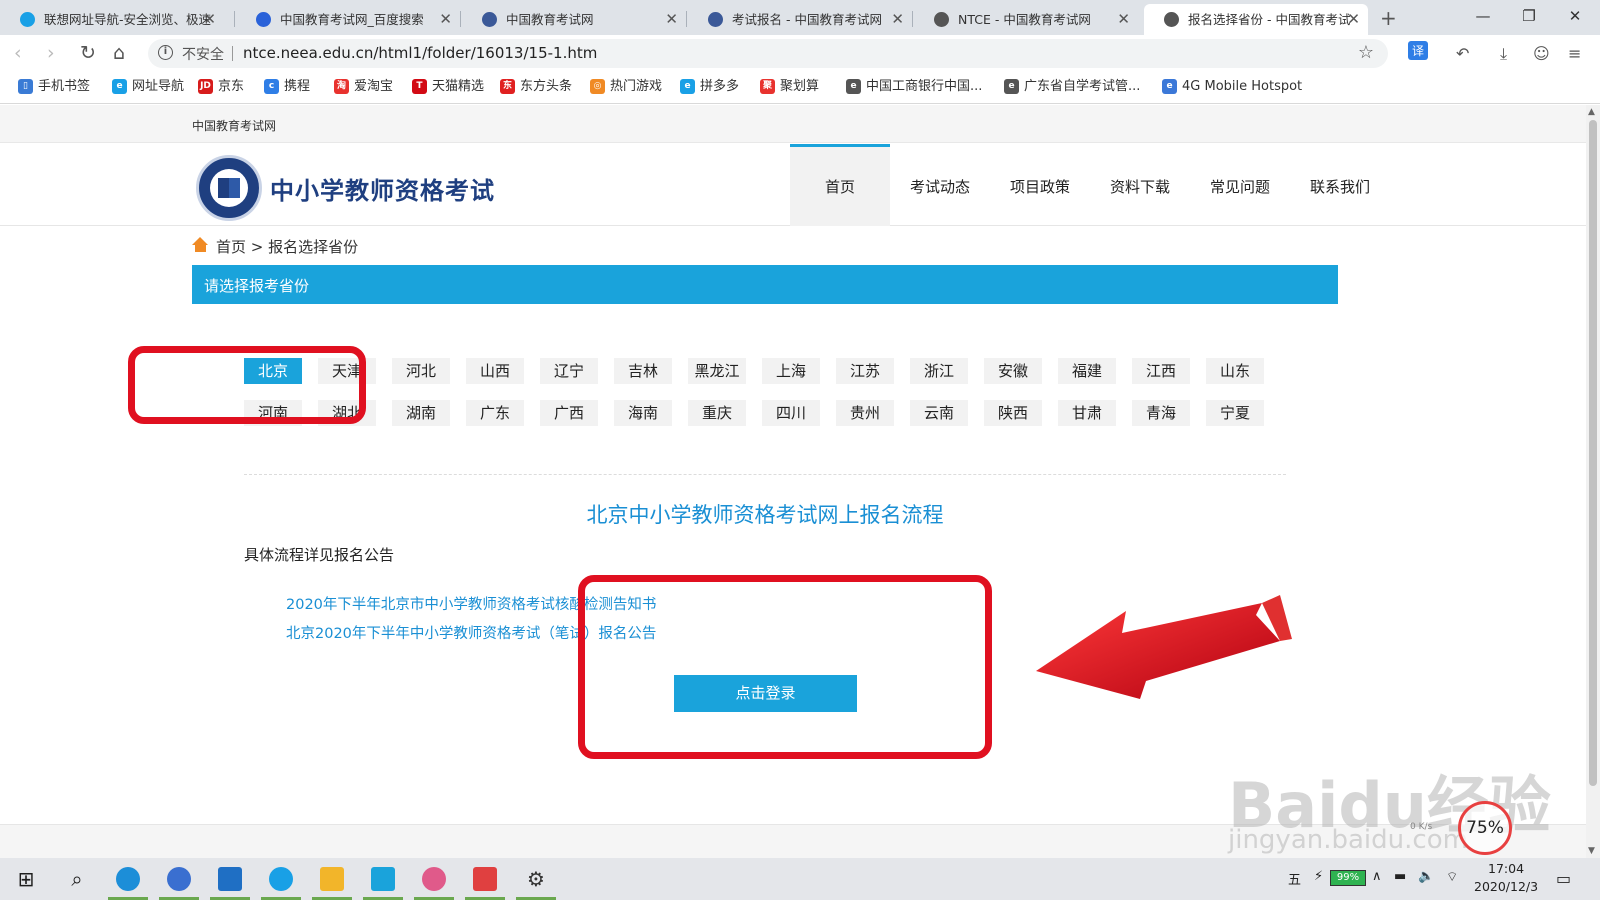 Image resolution: width=1600 pixels, height=900 pixels. What do you see at coordinates (1040, 185) in the screenshot?
I see `nav-item: 项目政策` at bounding box center [1040, 185].